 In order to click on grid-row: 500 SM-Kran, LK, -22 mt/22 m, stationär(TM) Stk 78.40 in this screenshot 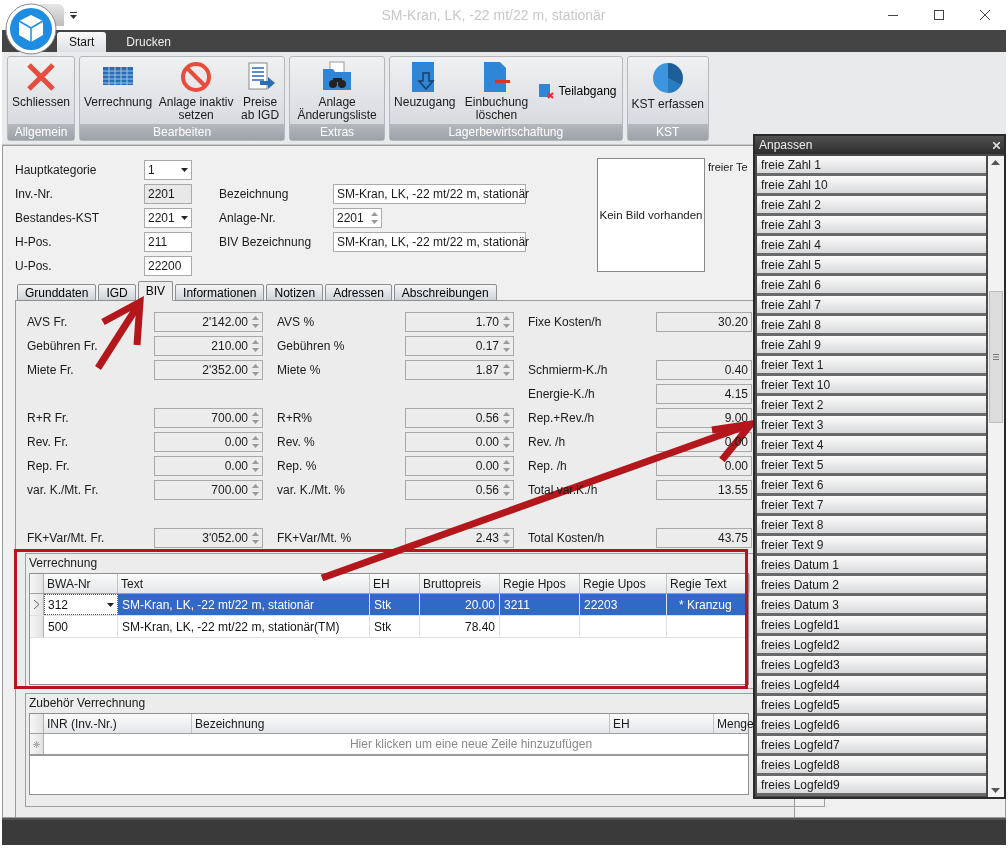, I will do `click(389, 627)`.